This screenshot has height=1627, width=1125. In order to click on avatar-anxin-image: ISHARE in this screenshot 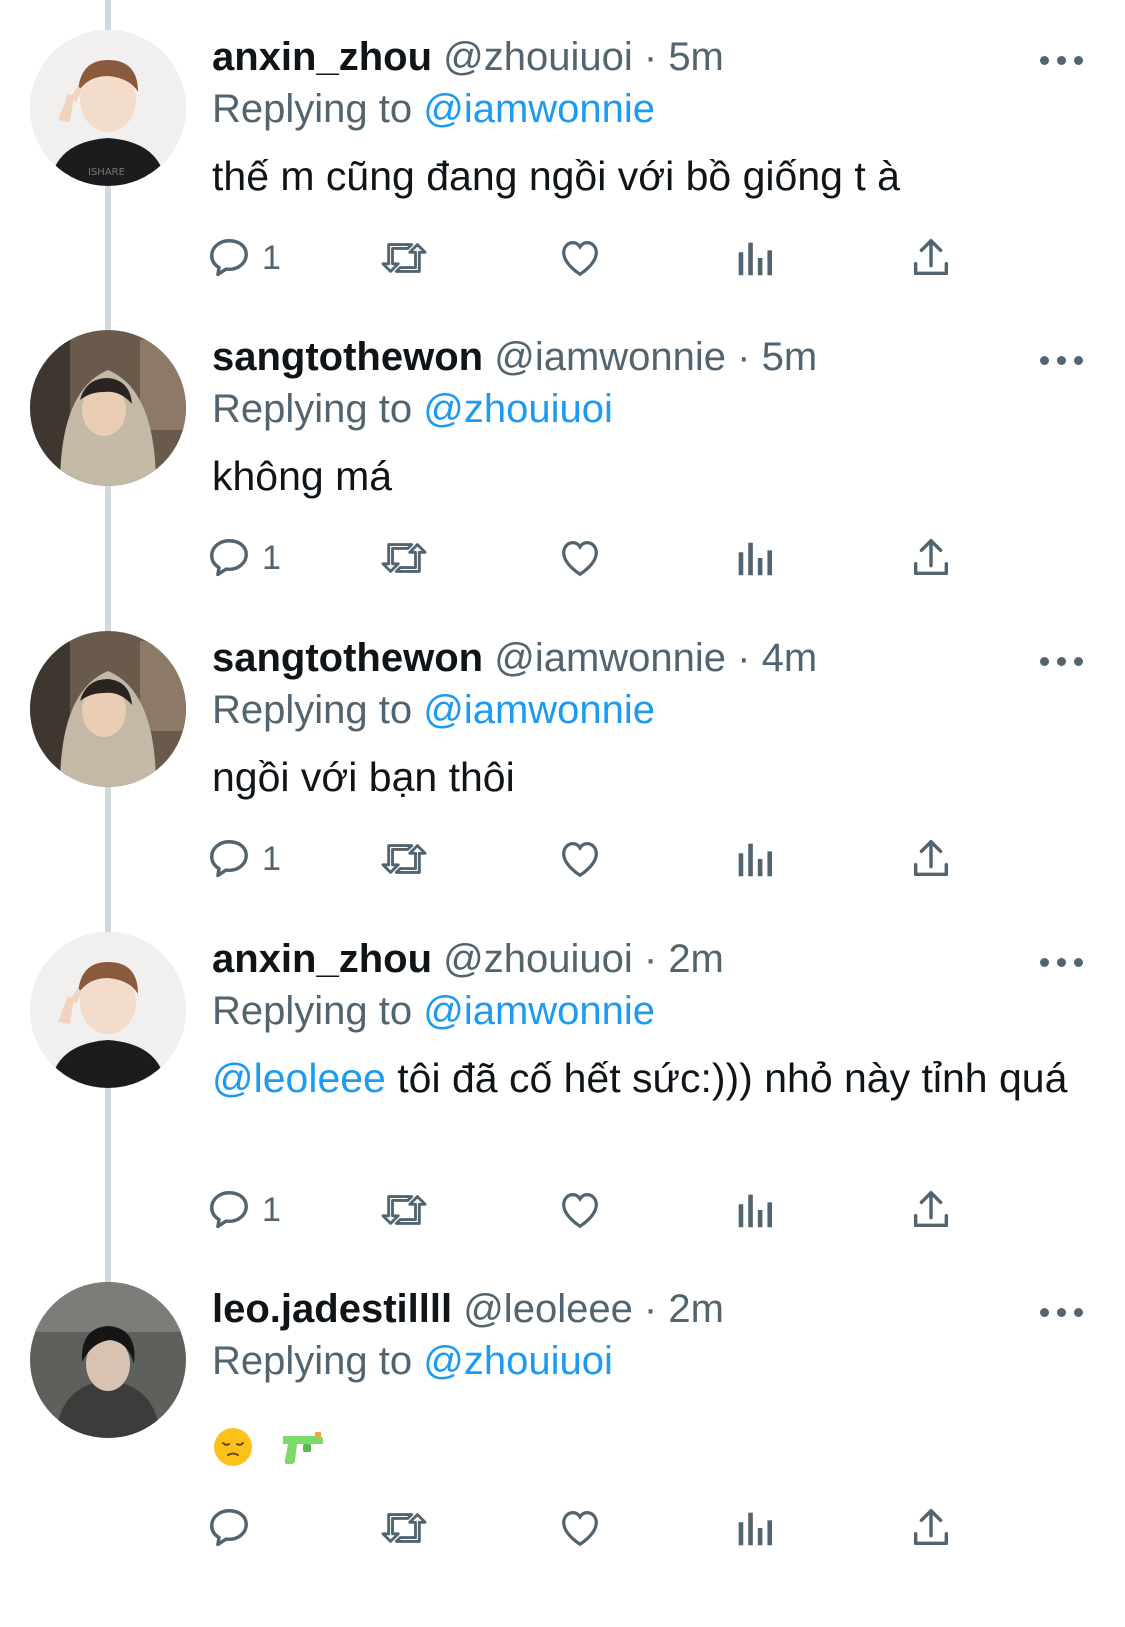, I will do `click(108, 108)`.